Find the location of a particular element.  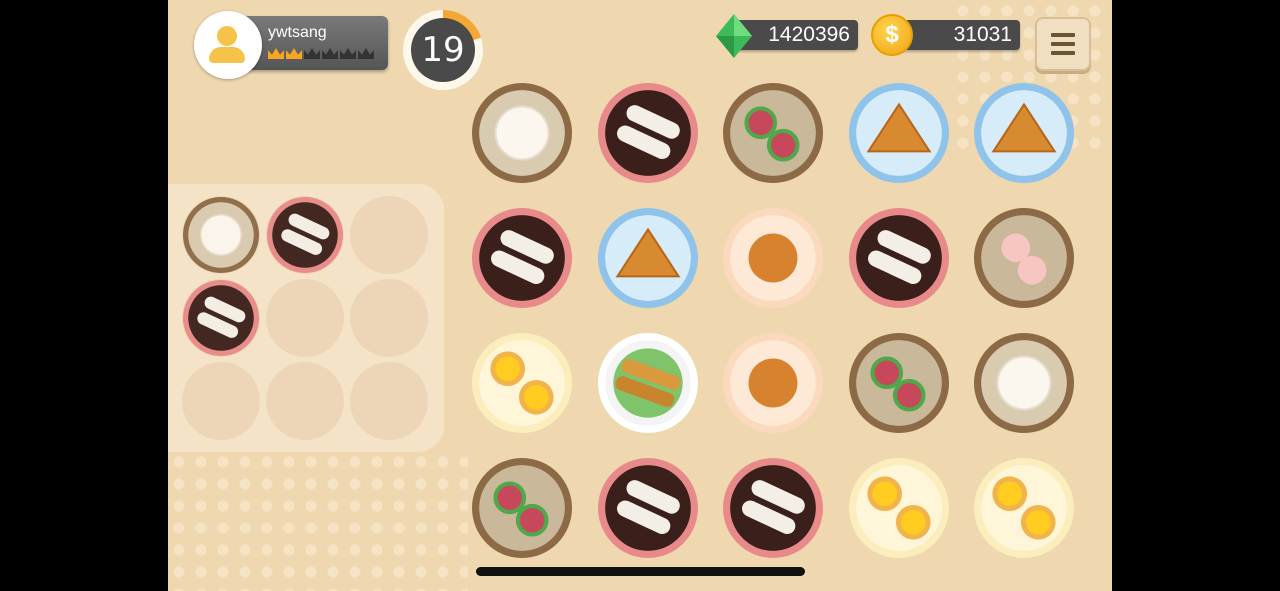

spring-roll-plate-dish is located at coordinates (648, 385).